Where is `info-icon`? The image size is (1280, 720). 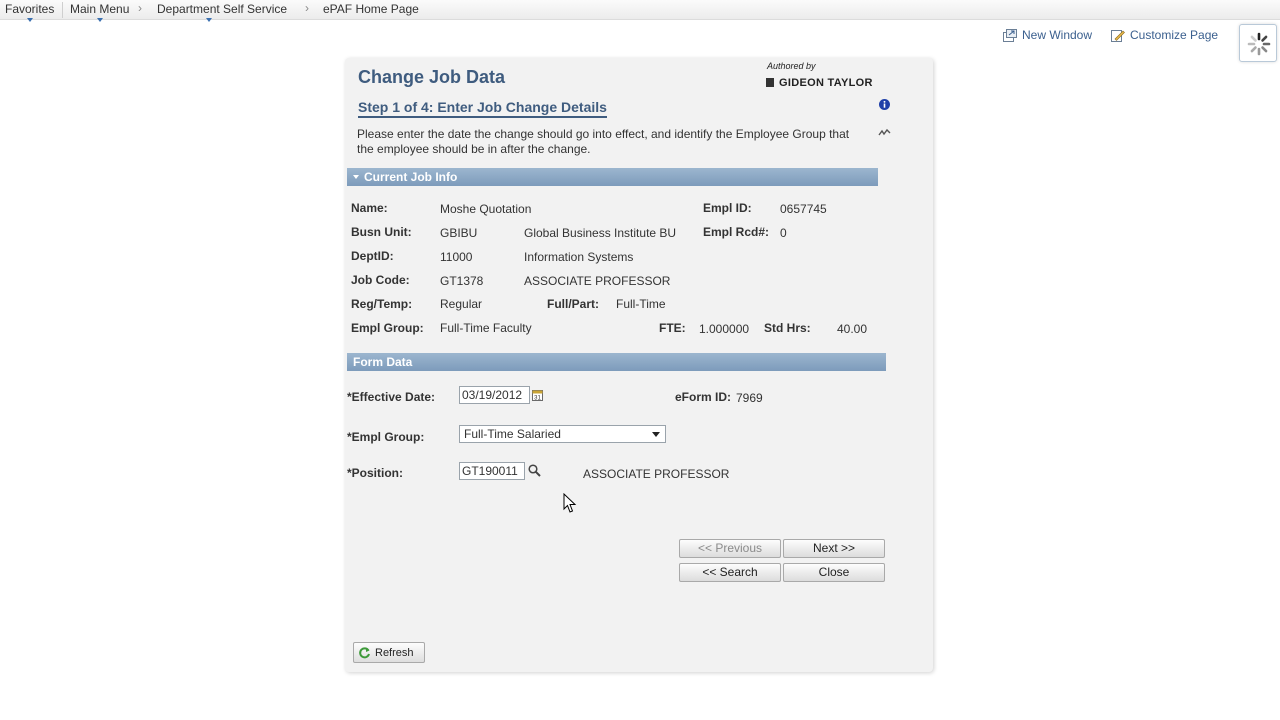 info-icon is located at coordinates (884, 104).